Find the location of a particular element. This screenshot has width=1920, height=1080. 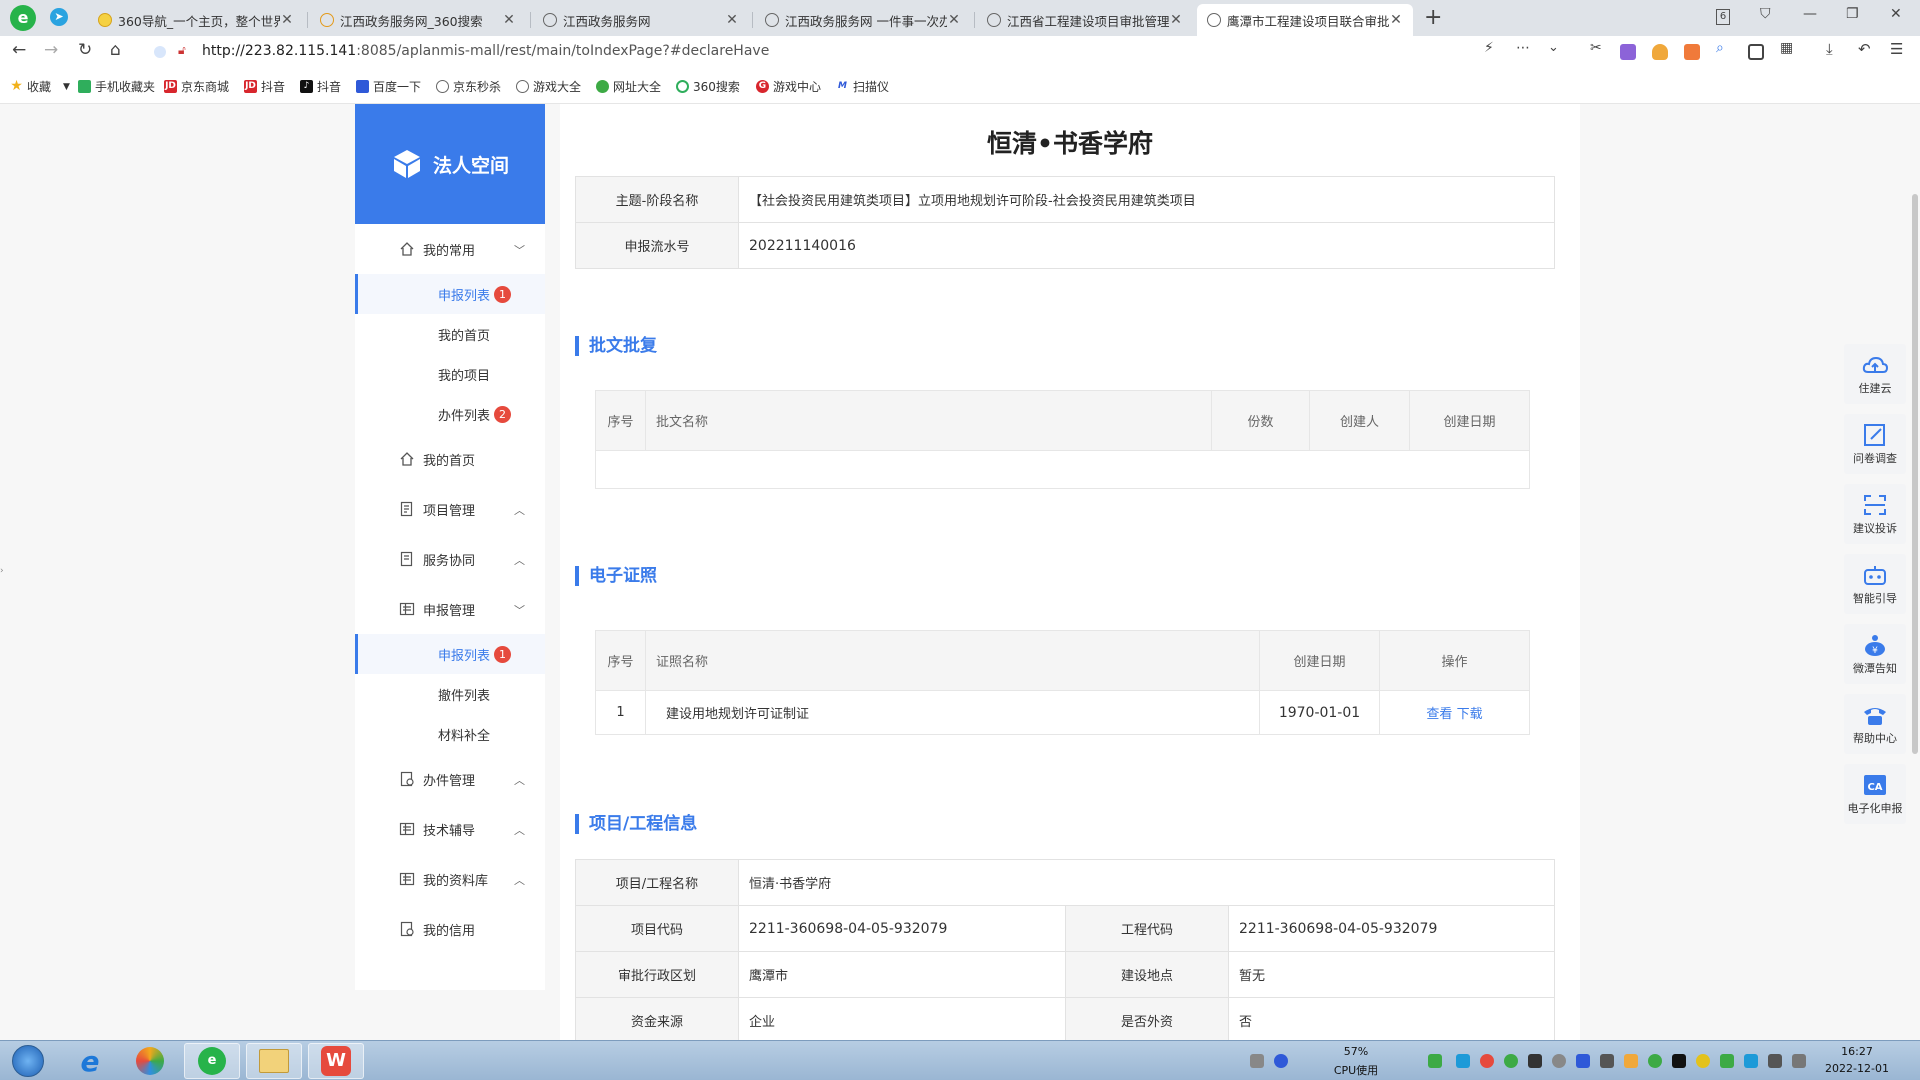

restore-icon: ❐ is located at coordinates (1852, 14).